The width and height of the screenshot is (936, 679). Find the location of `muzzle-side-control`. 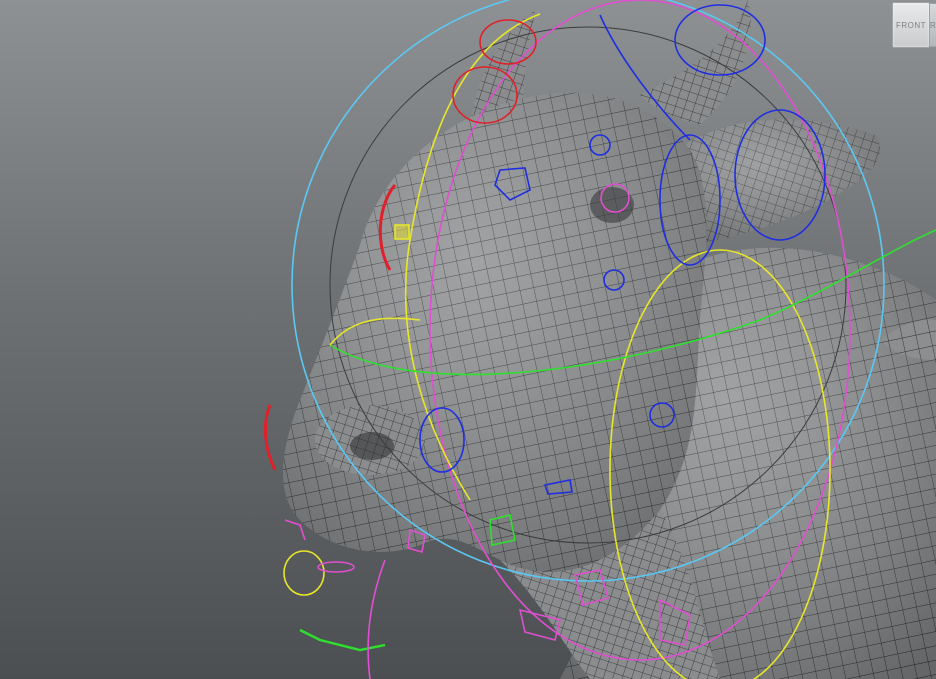

muzzle-side-control is located at coordinates (270, 437).